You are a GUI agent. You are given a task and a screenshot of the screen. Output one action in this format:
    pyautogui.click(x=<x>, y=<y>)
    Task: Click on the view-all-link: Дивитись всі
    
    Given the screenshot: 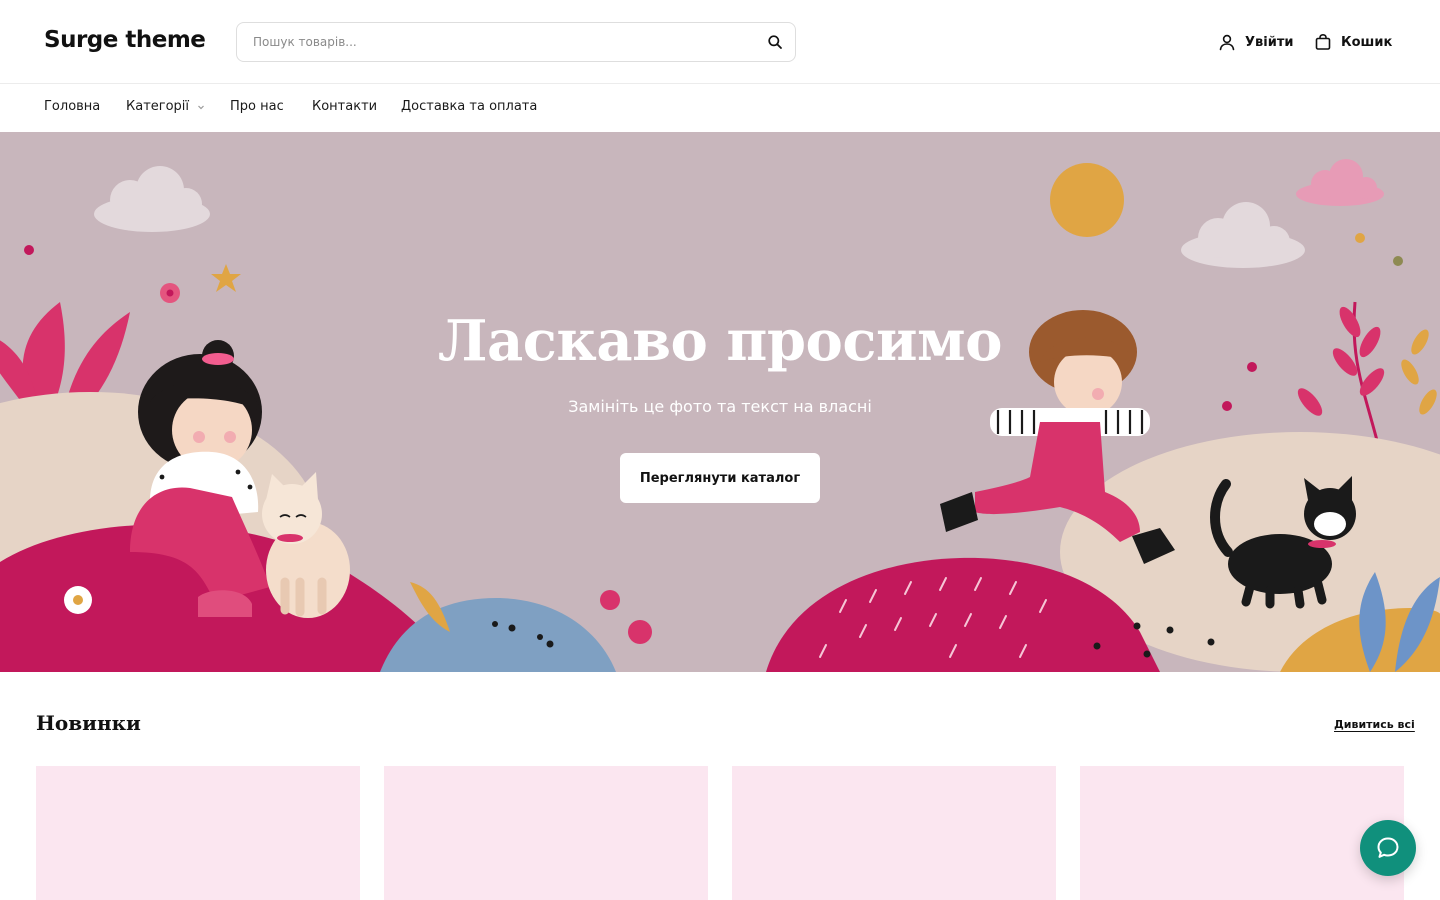 What is the action you would take?
    pyautogui.click(x=1374, y=724)
    